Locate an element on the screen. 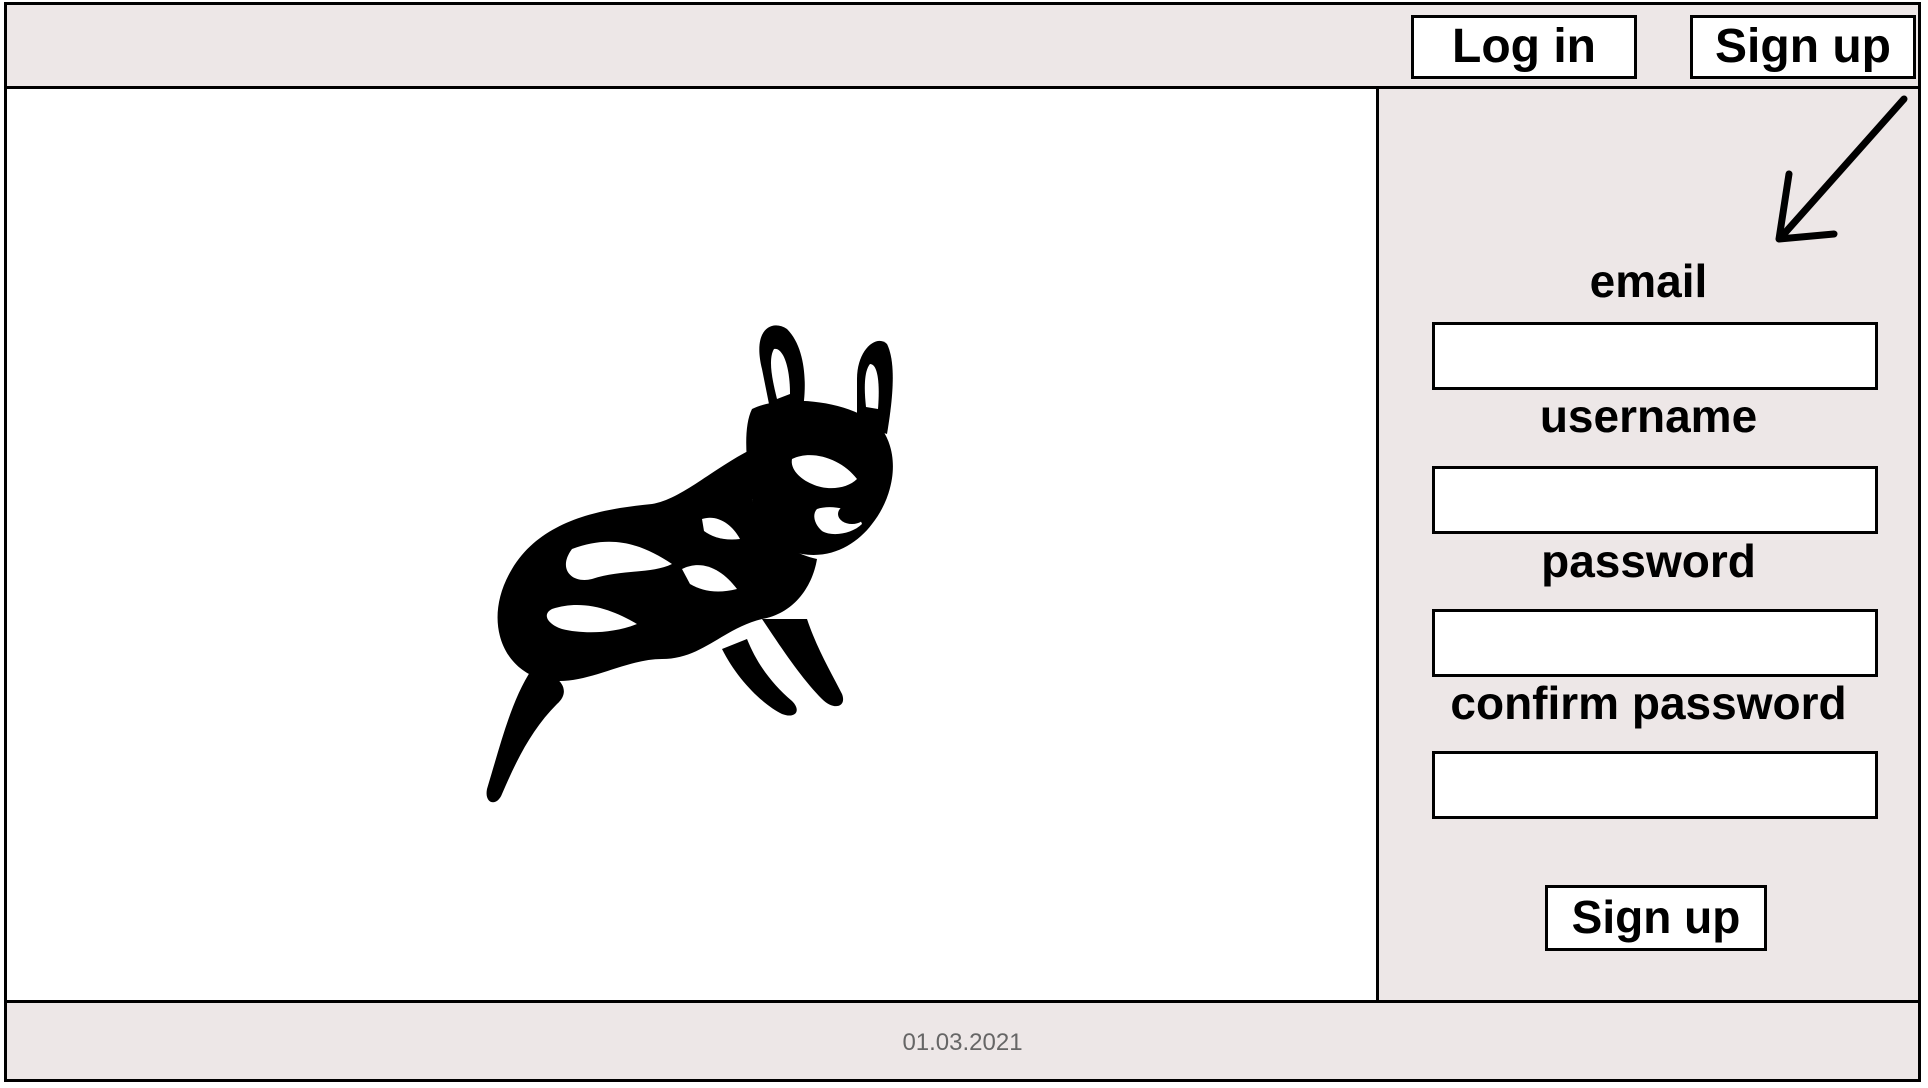 Image resolution: width=1928 pixels, height=1088 pixels. footer: 01.03.2021 is located at coordinates (962, 1039).